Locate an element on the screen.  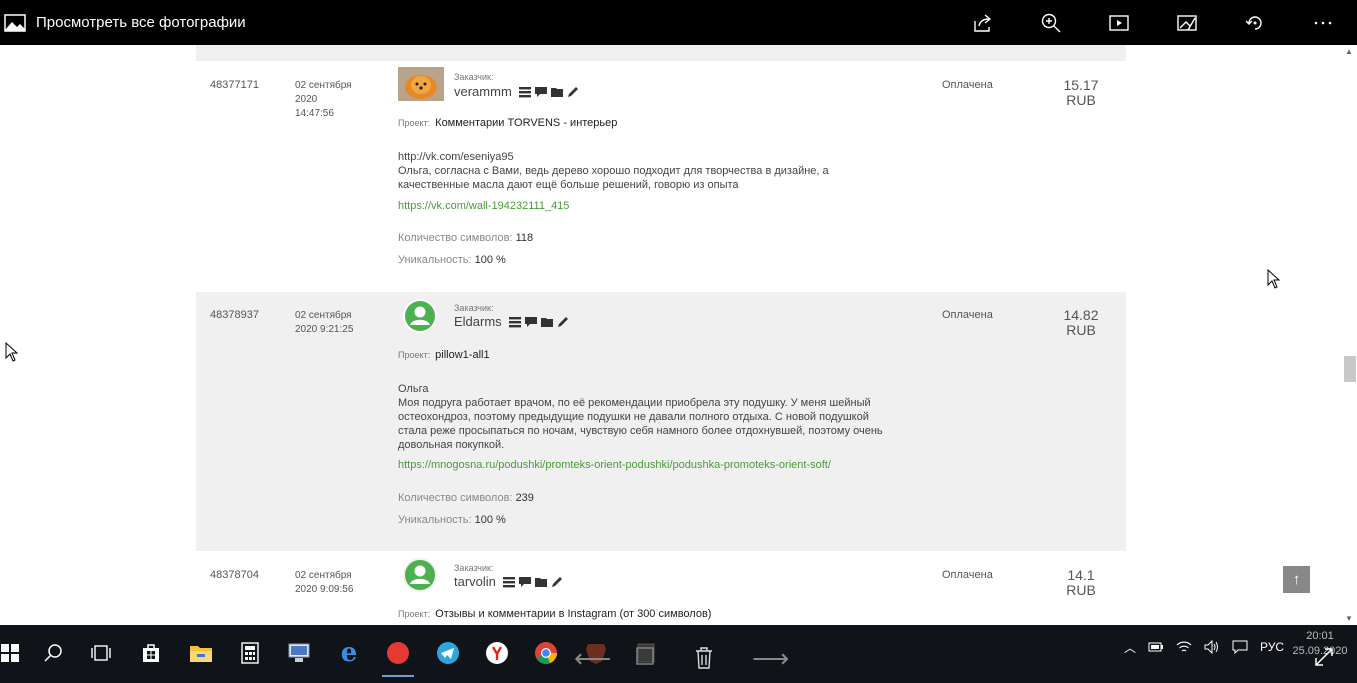
more-button is located at coordinates (1323, 22).